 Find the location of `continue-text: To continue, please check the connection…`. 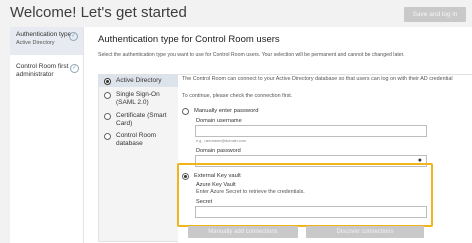

continue-text: To continue, please check the connection… is located at coordinates (237, 96).